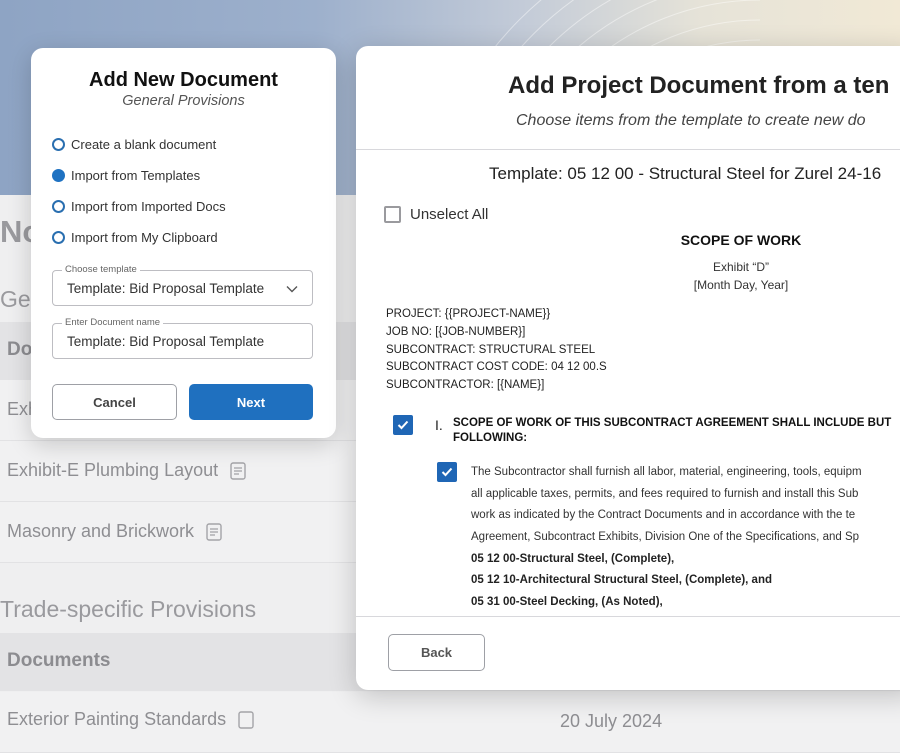 The width and height of the screenshot is (900, 753). Describe the element at coordinates (59, 660) in the screenshot. I see `table-header-label: Documents` at that location.